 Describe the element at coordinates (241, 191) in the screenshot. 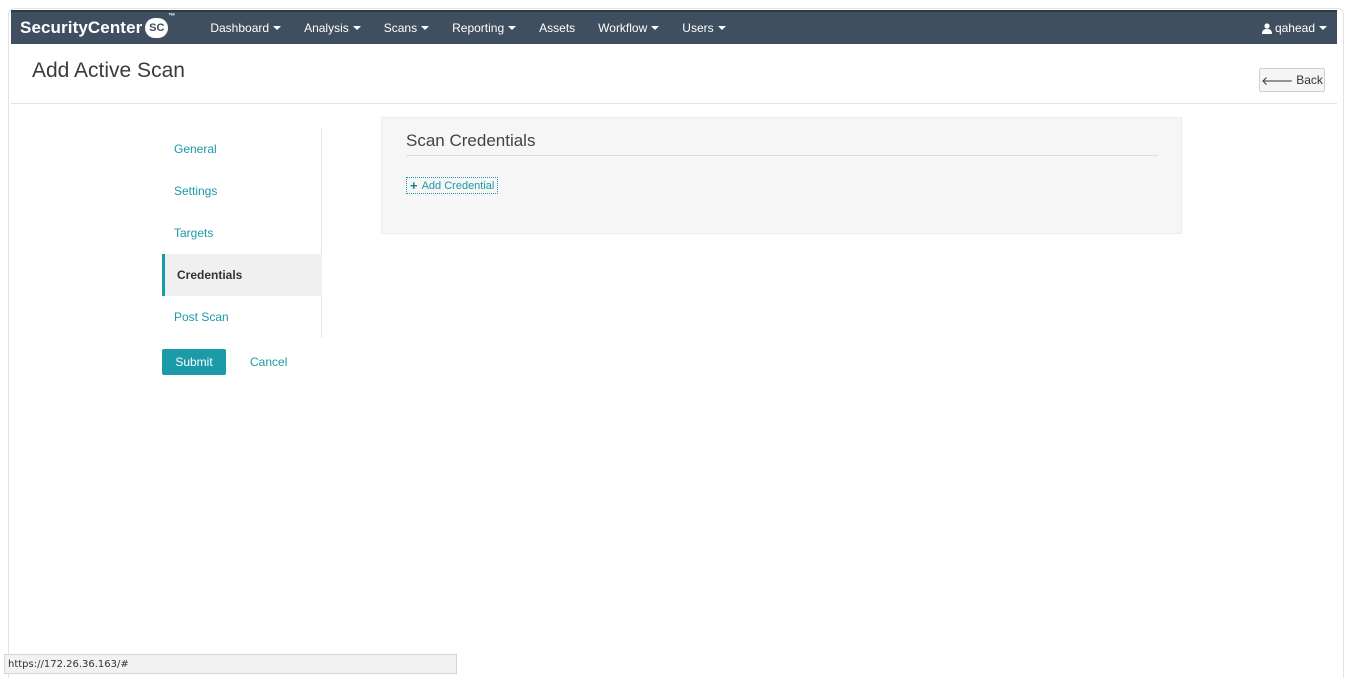

I see `step-settings: Settings` at that location.